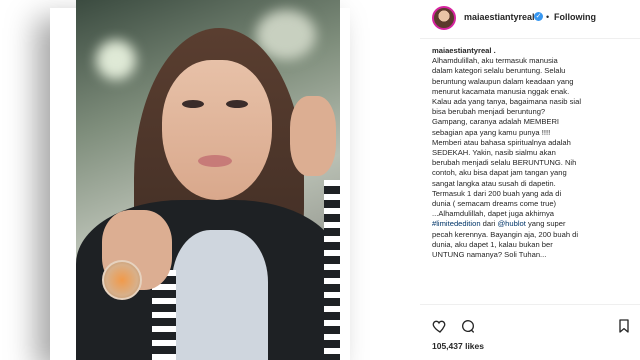 The width and height of the screenshot is (640, 360). I want to click on caption-line: menurut kacamata manusia nggak enak., so click(501, 91).